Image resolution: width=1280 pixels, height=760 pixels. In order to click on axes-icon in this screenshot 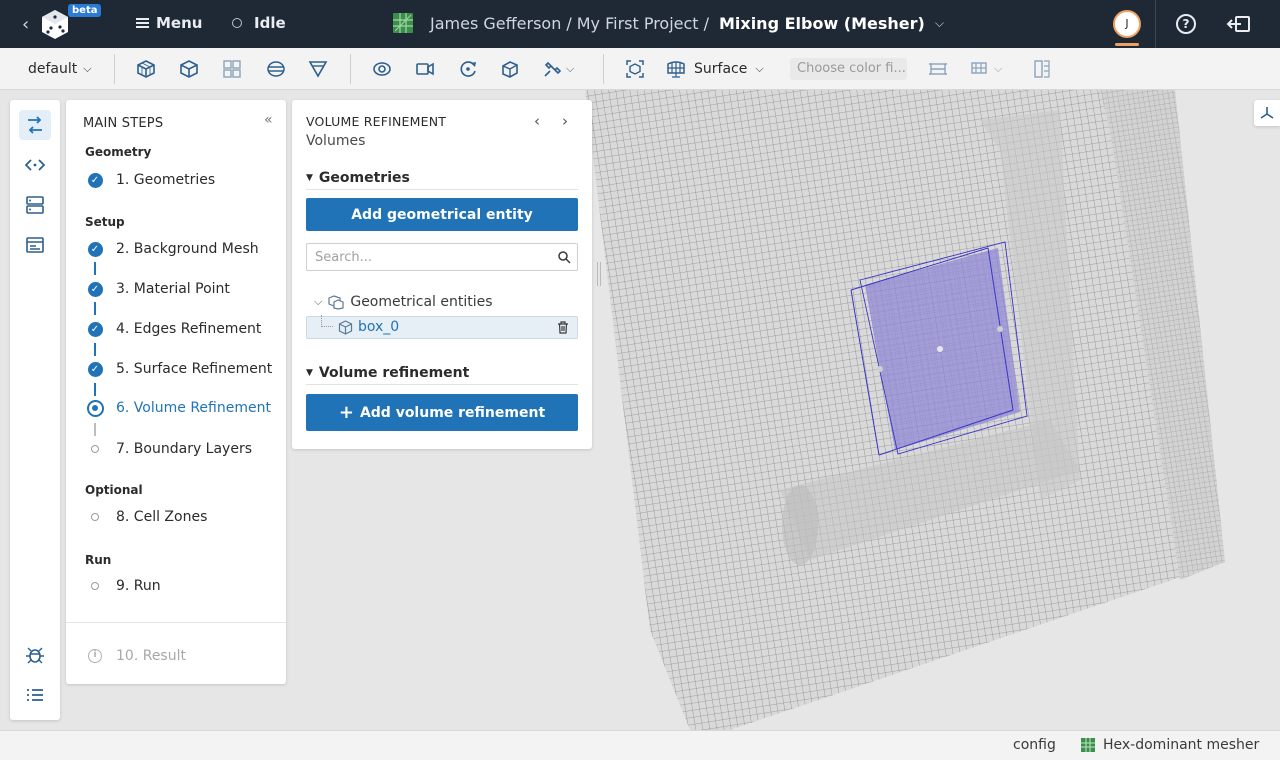, I will do `click(1267, 113)`.